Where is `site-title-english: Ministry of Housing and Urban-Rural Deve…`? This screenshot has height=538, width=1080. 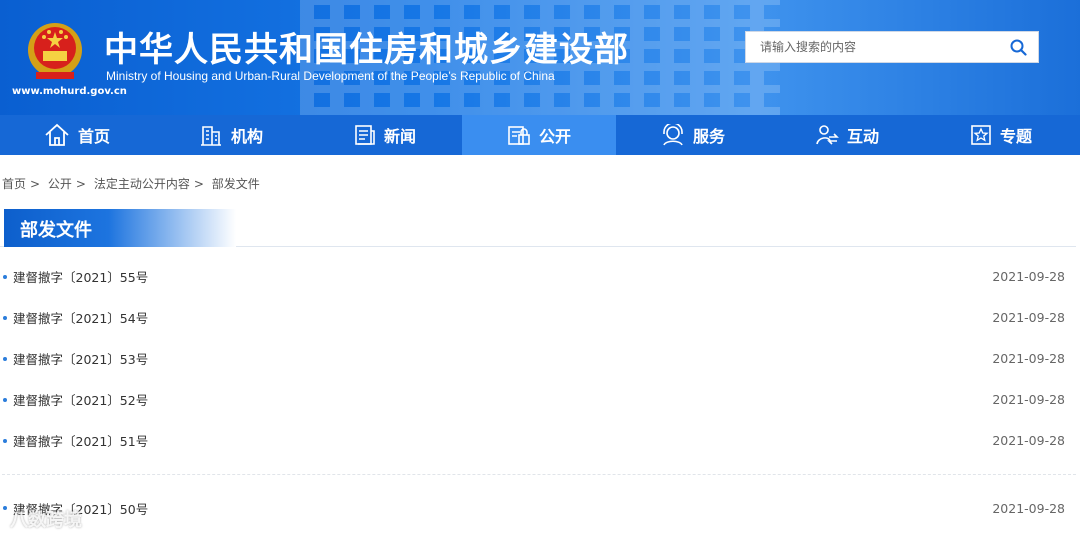 site-title-english: Ministry of Housing and Urban-Rural Deve… is located at coordinates (330, 76).